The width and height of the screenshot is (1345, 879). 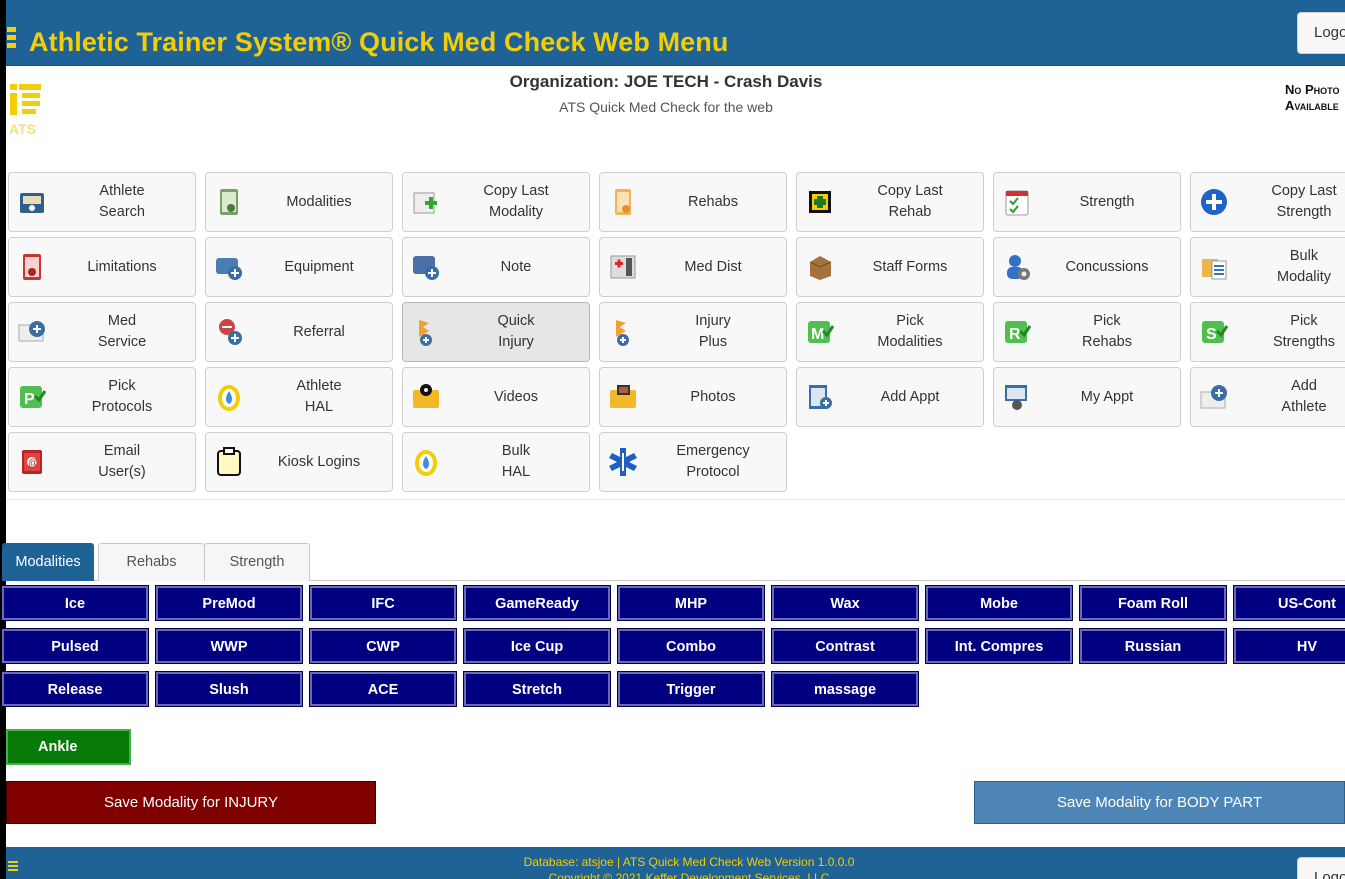 What do you see at coordinates (1289, 646) in the screenshot?
I see `modality-button-hv: HV` at bounding box center [1289, 646].